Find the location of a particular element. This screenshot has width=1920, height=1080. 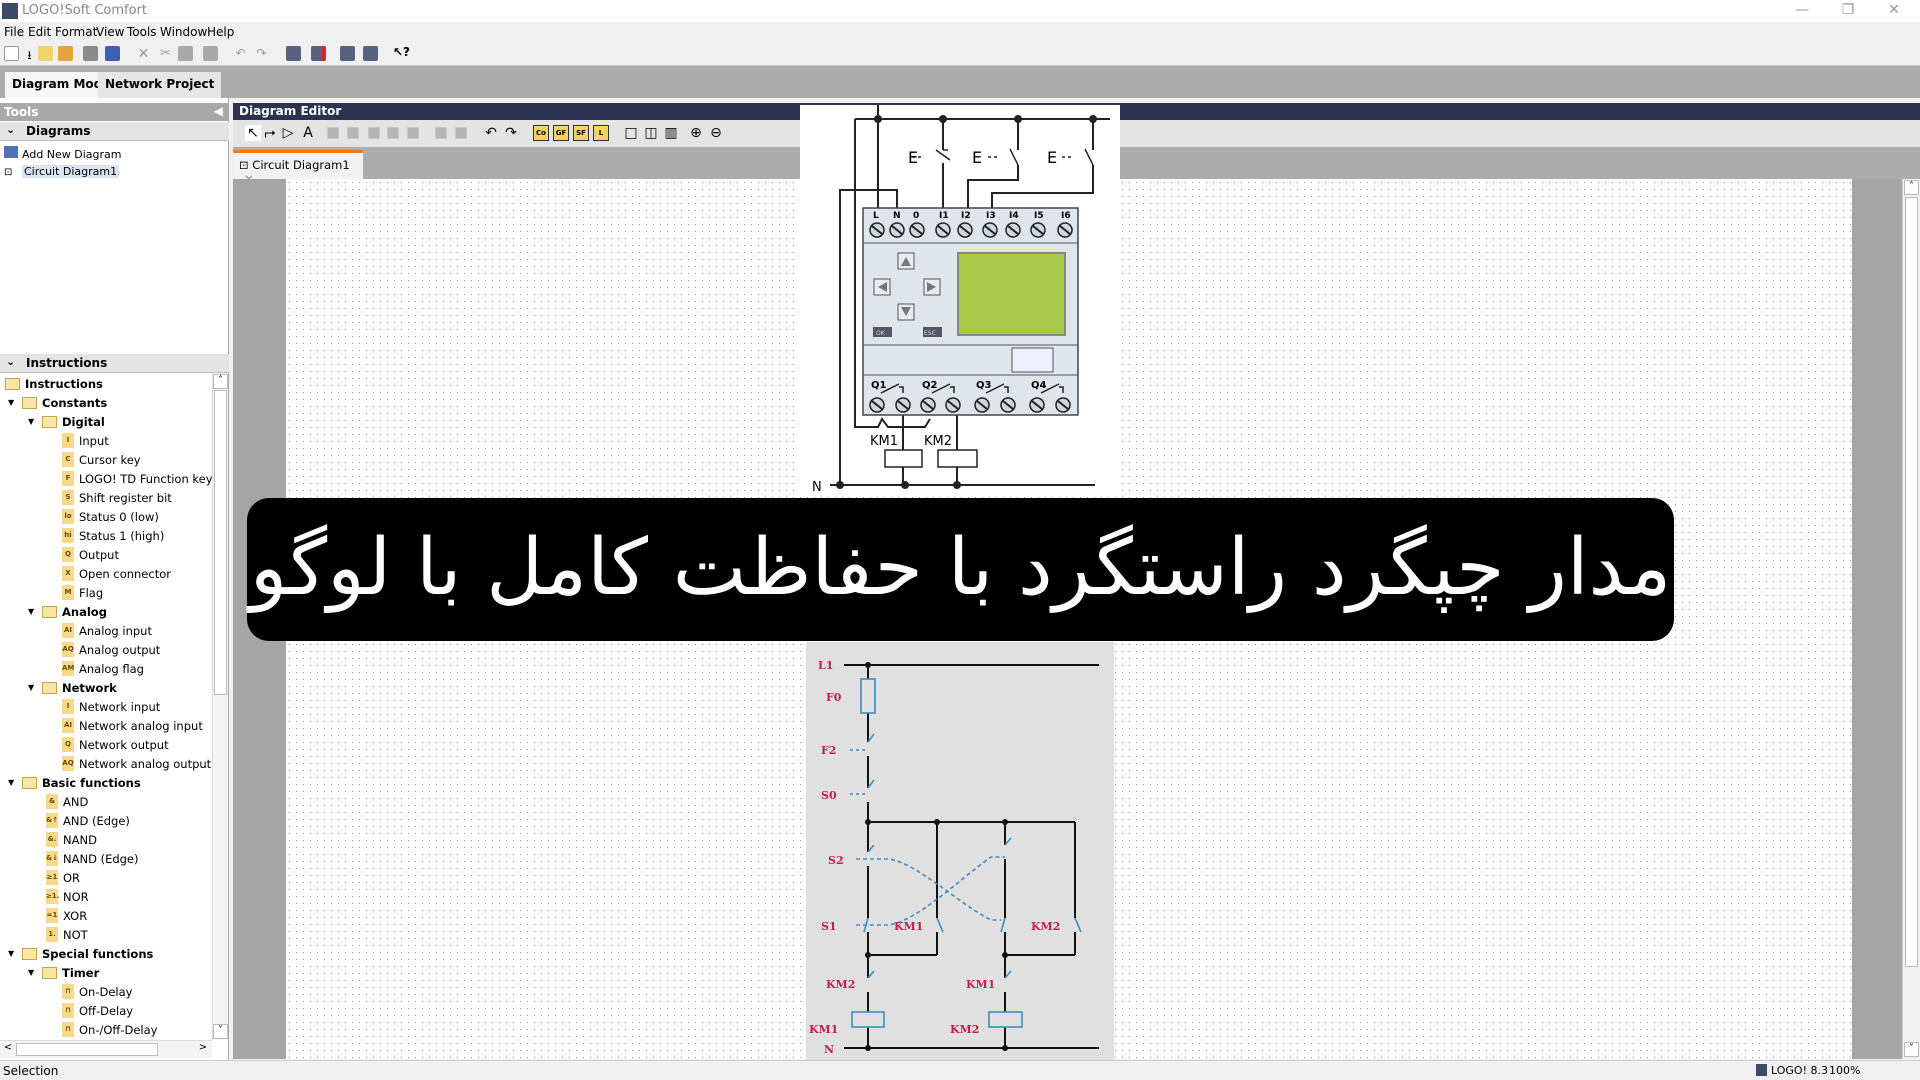

tree-item: 1. NOT is located at coordinates (67, 934).